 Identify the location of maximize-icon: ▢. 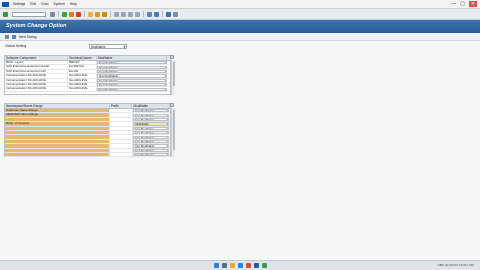
(462, 4).